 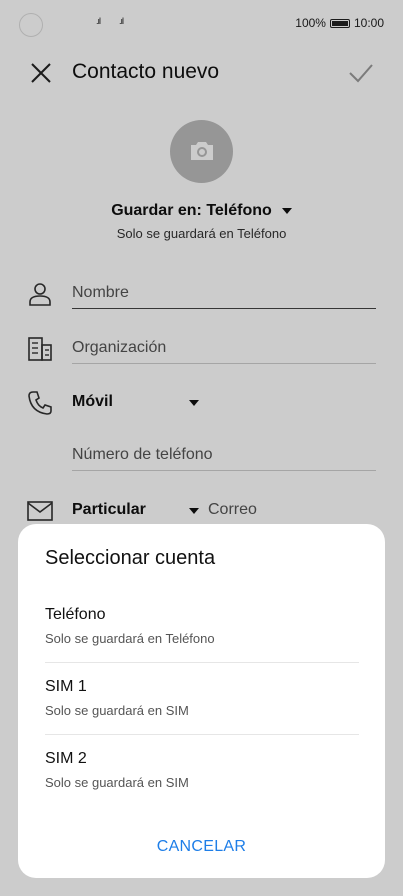 I want to click on option-title: SIM 2, so click(x=66, y=758).